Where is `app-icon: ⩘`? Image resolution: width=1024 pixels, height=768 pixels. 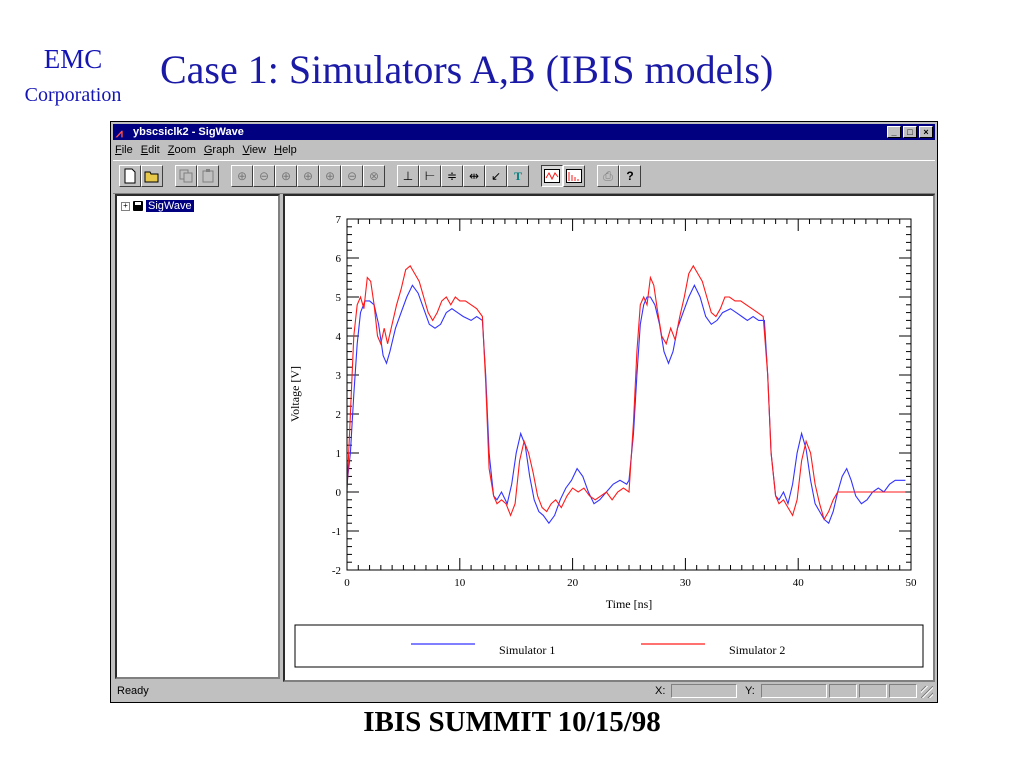
app-icon: ⩘ is located at coordinates (119, 133).